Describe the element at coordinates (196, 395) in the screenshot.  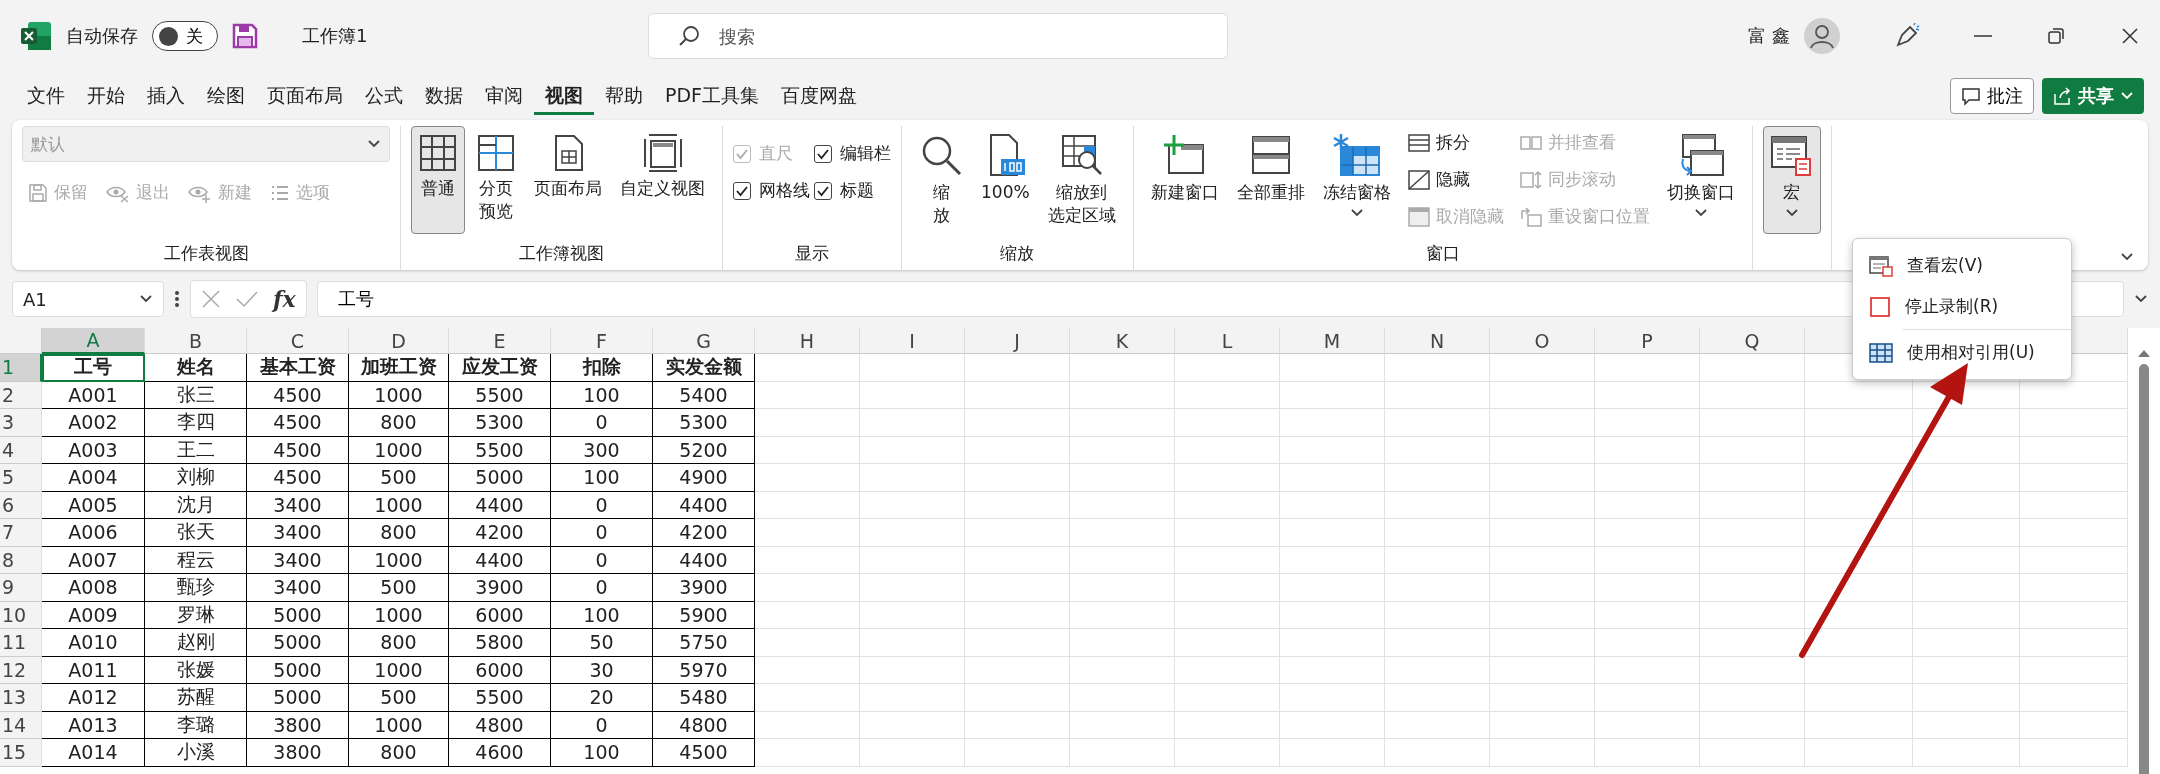
I see `table-cell: 张三` at that location.